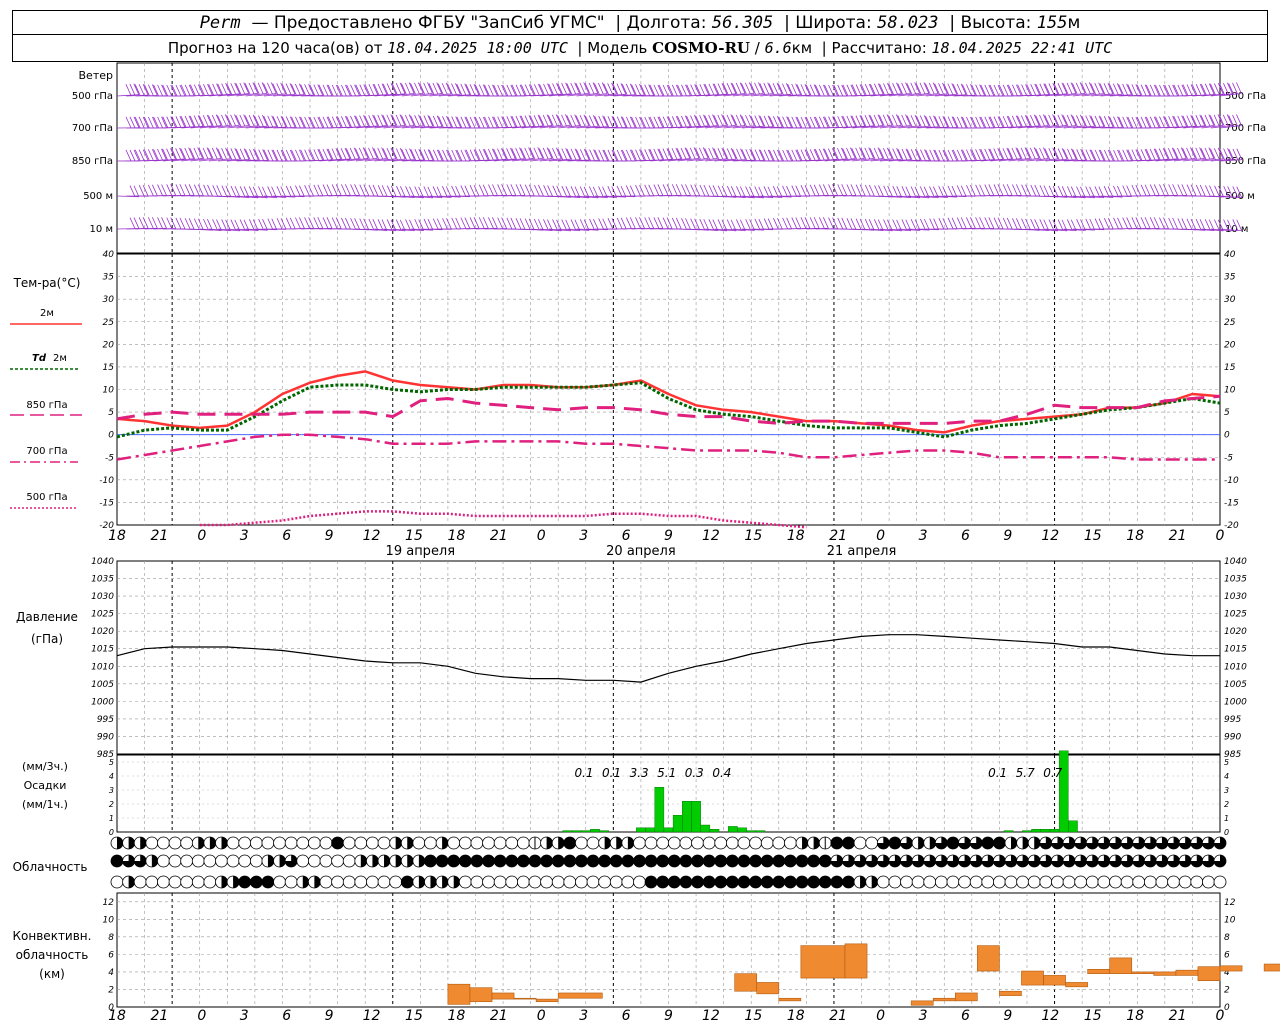 This screenshot has width=1280, height=1024. Describe the element at coordinates (111, 990) in the screenshot. I see `conv-tick-left: 2` at that location.